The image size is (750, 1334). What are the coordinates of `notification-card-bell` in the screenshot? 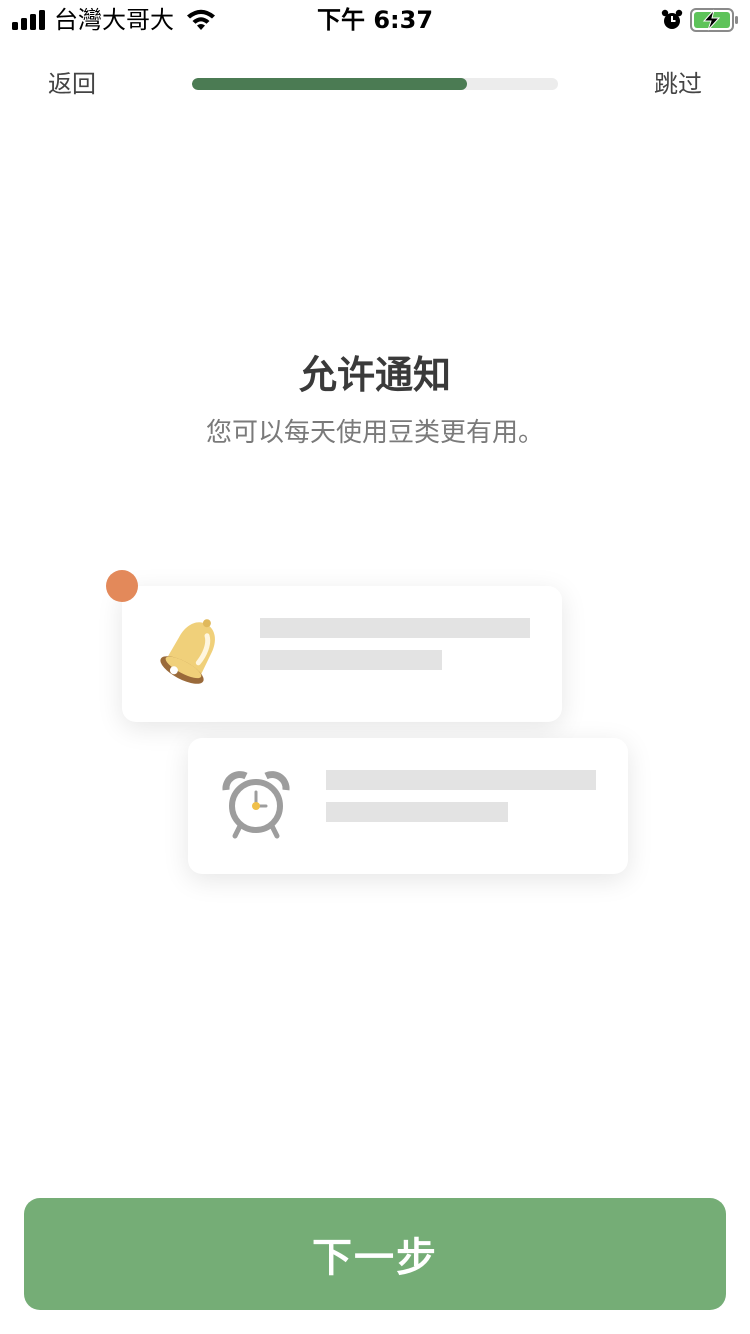 It's located at (342, 654).